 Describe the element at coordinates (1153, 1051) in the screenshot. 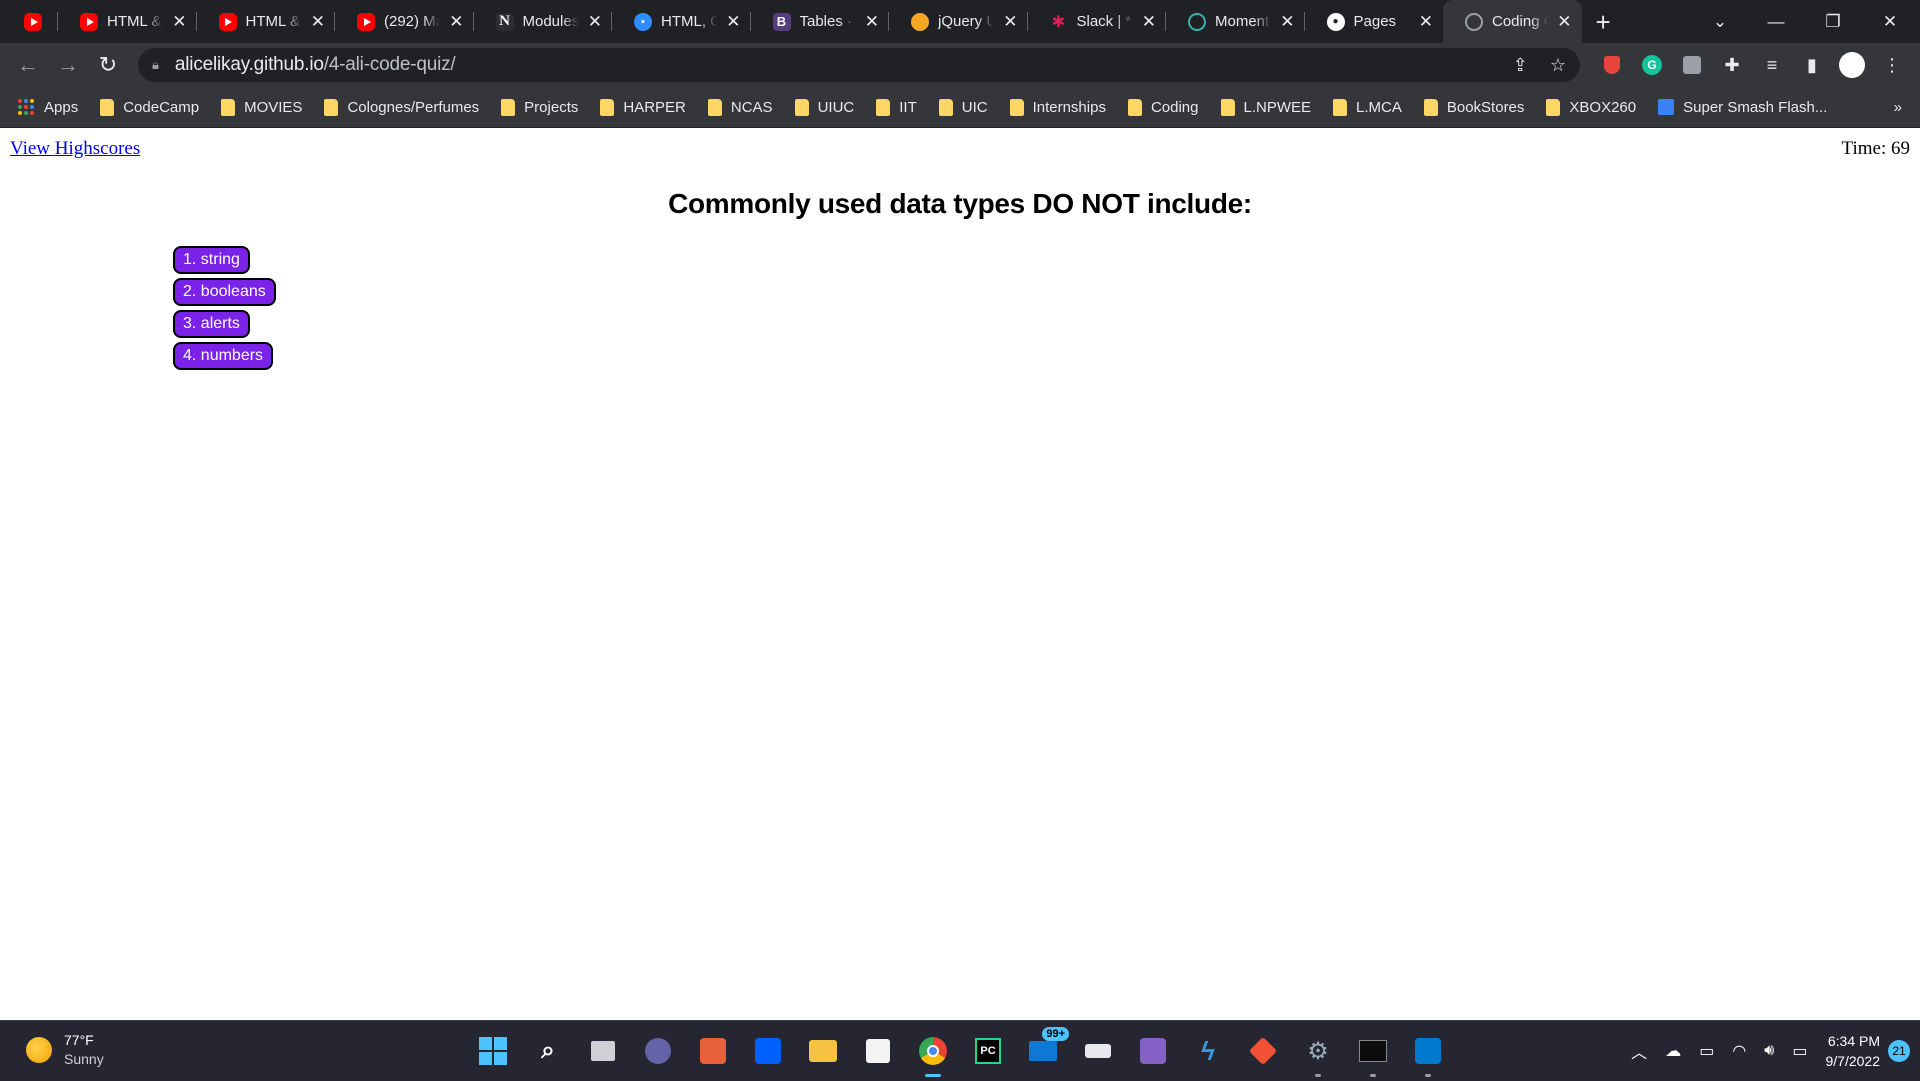

I see `visual-studio-icon` at that location.